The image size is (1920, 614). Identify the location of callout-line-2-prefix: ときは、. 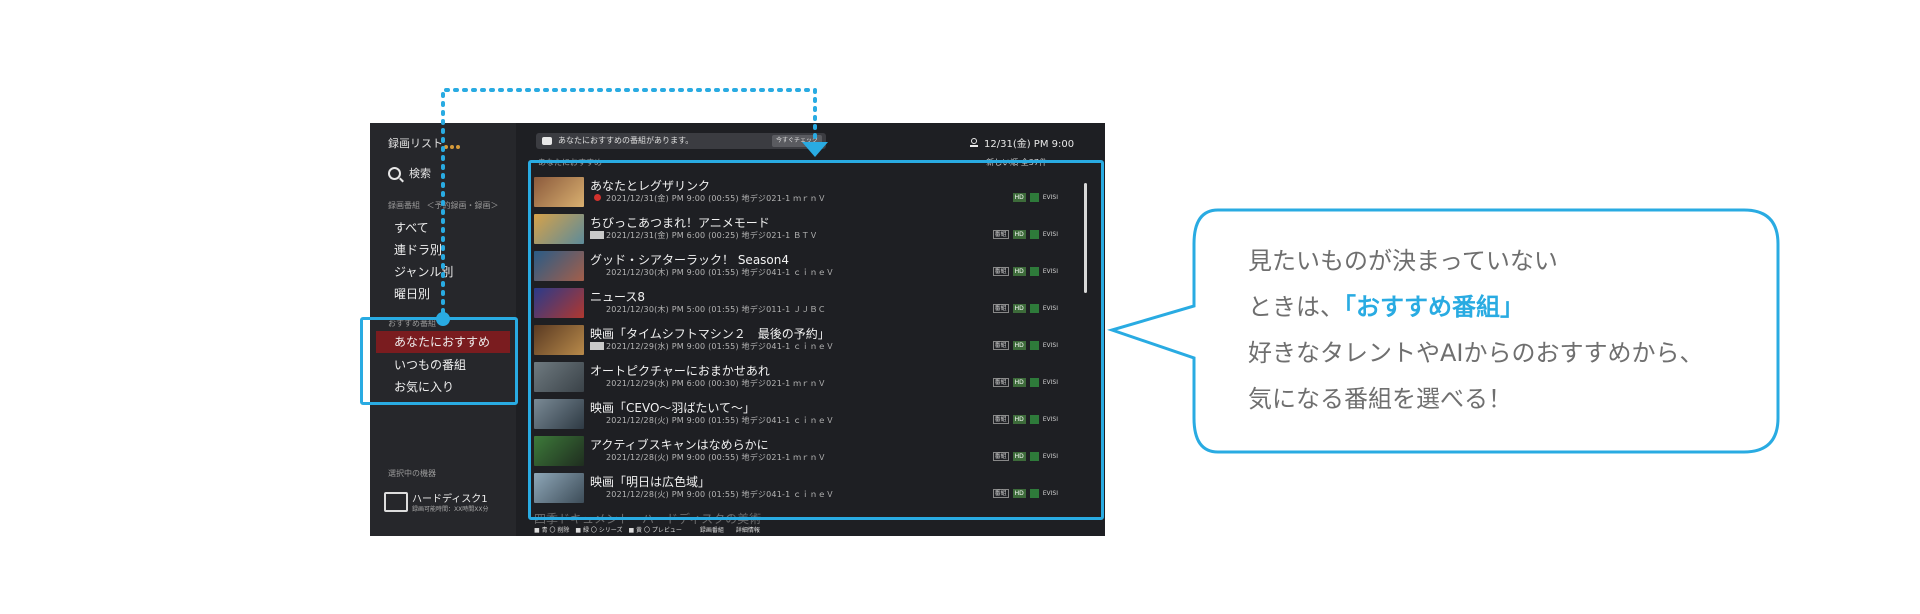
(1296, 307).